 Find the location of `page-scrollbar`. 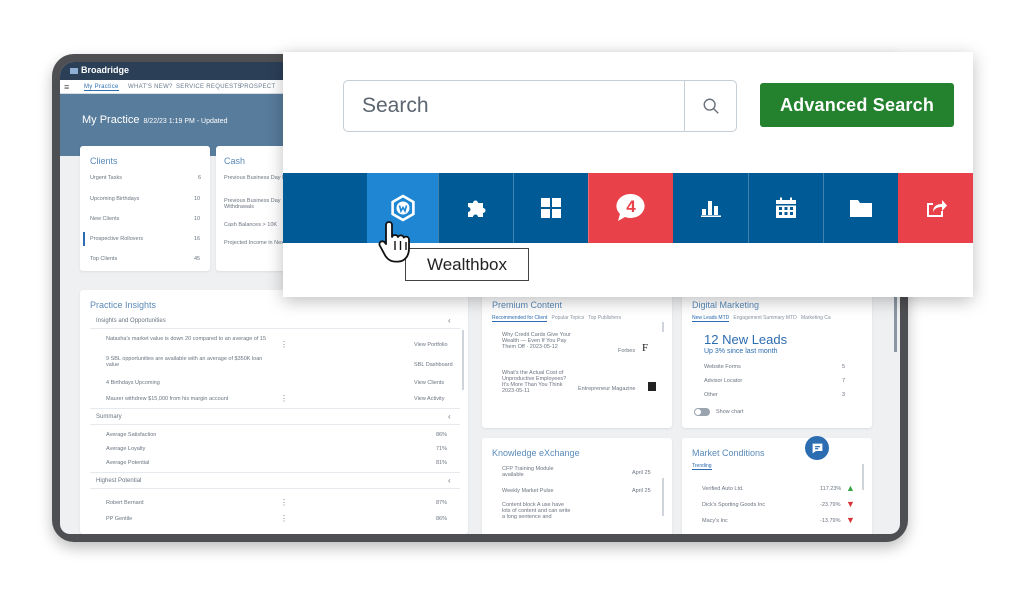

page-scrollbar is located at coordinates (895, 322).